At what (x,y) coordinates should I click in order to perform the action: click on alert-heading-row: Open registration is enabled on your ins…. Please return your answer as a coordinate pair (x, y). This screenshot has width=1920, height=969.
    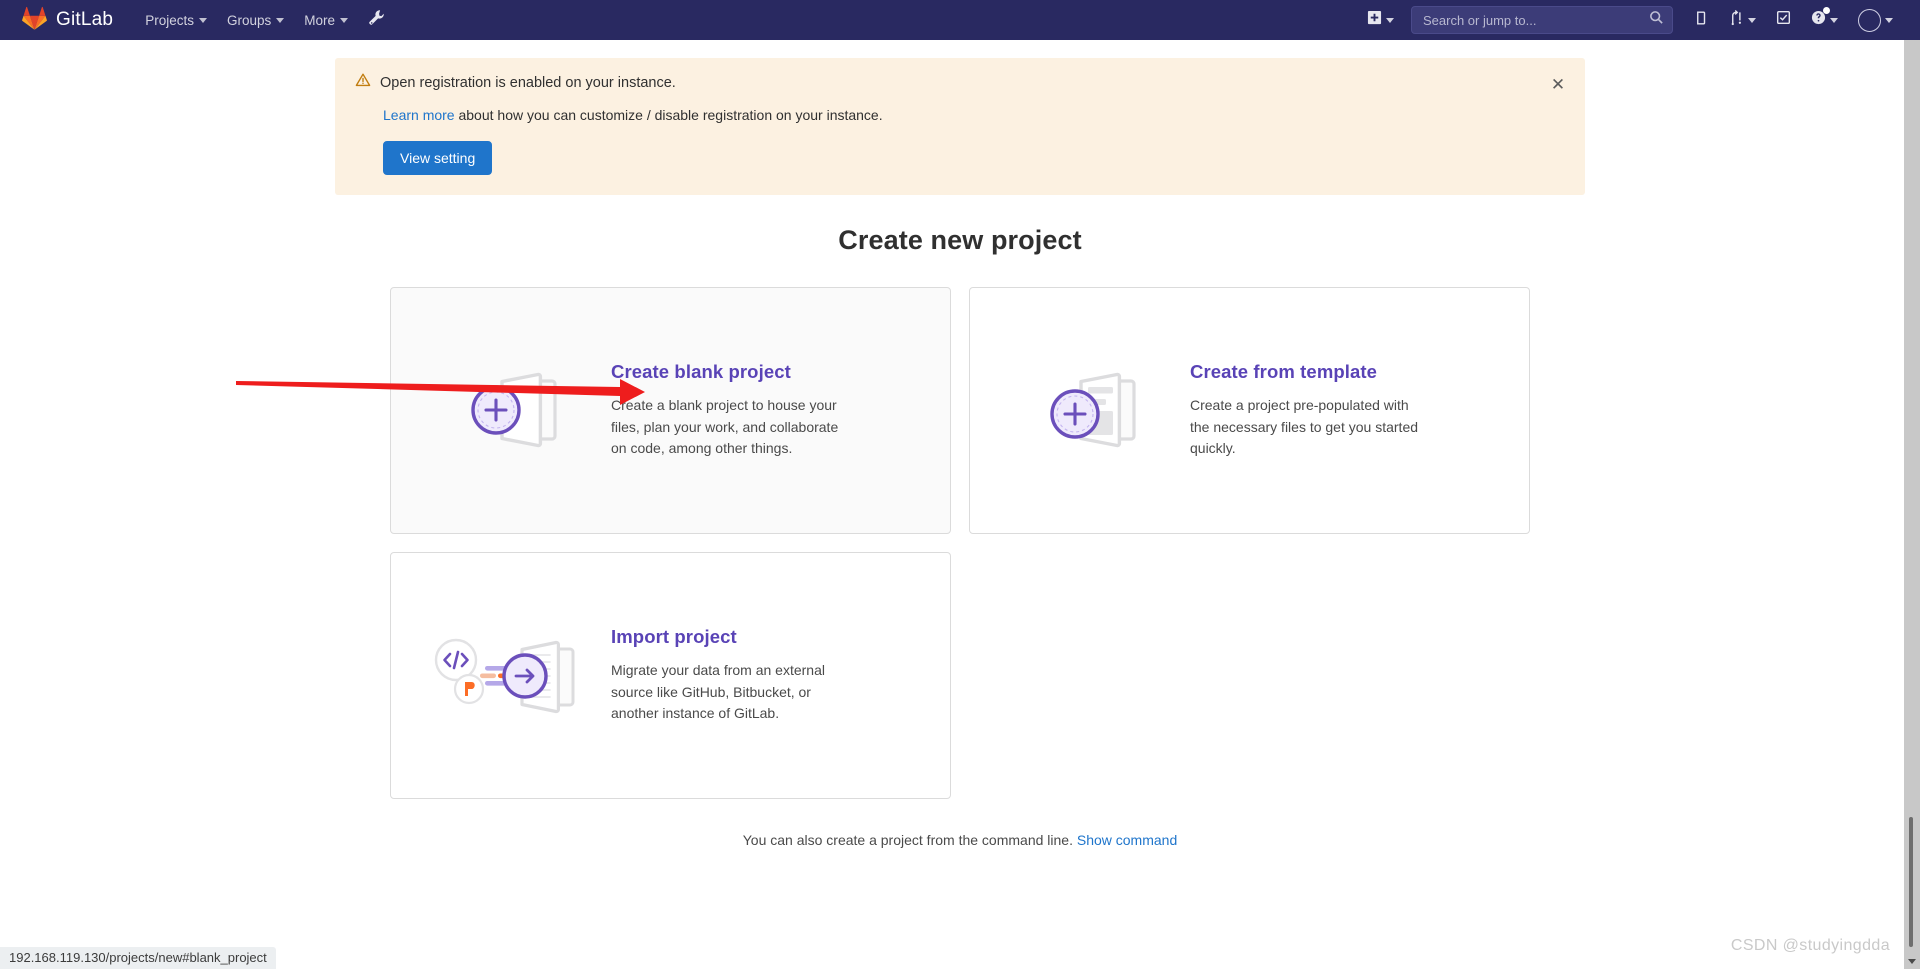
    Looking at the image, I should click on (960, 82).